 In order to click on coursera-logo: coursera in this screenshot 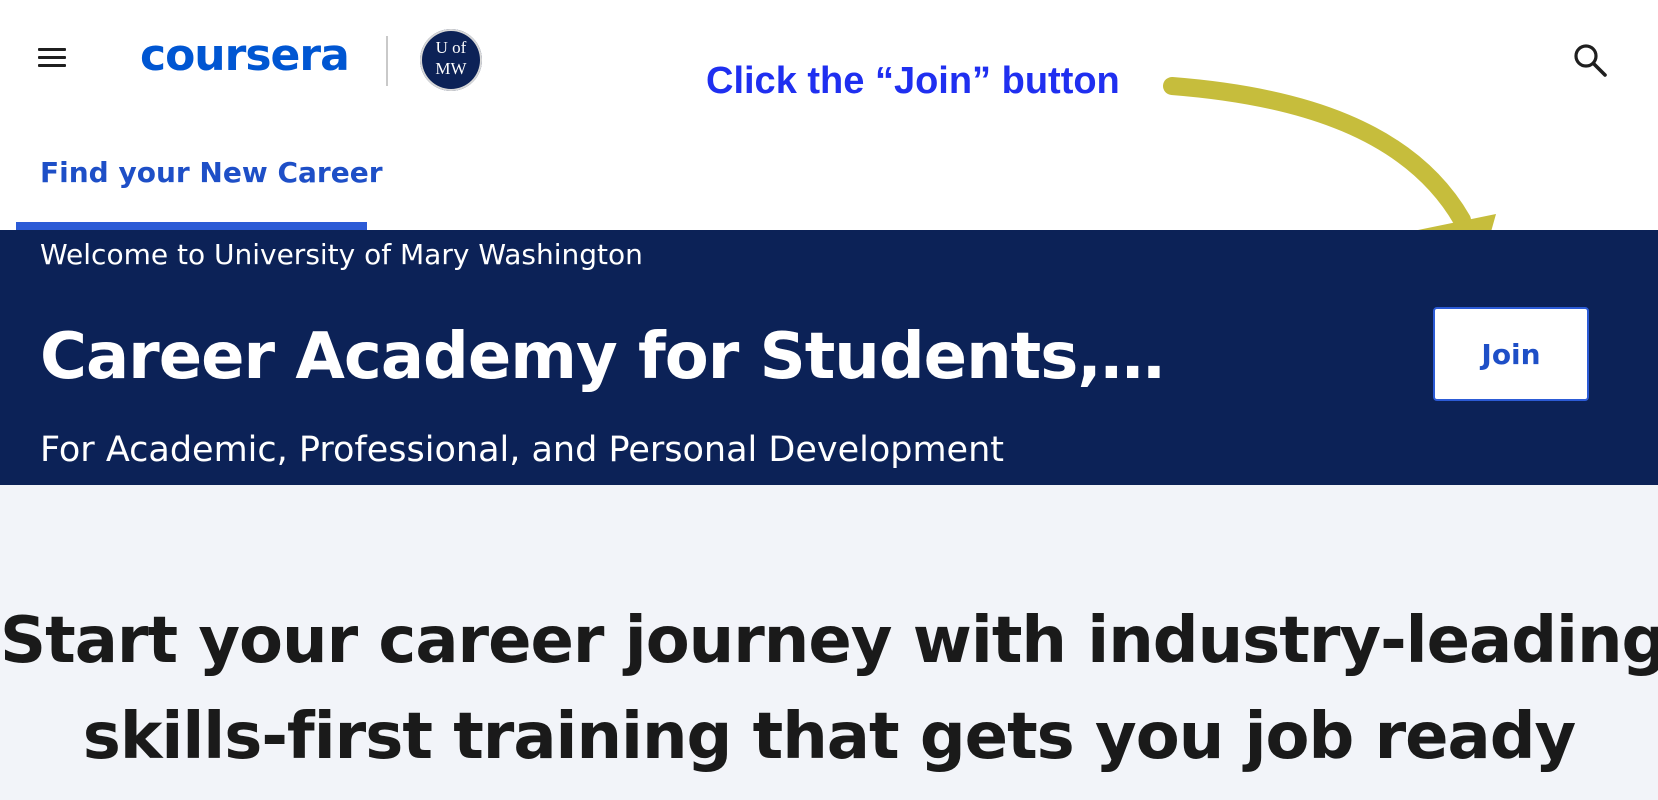, I will do `click(245, 55)`.